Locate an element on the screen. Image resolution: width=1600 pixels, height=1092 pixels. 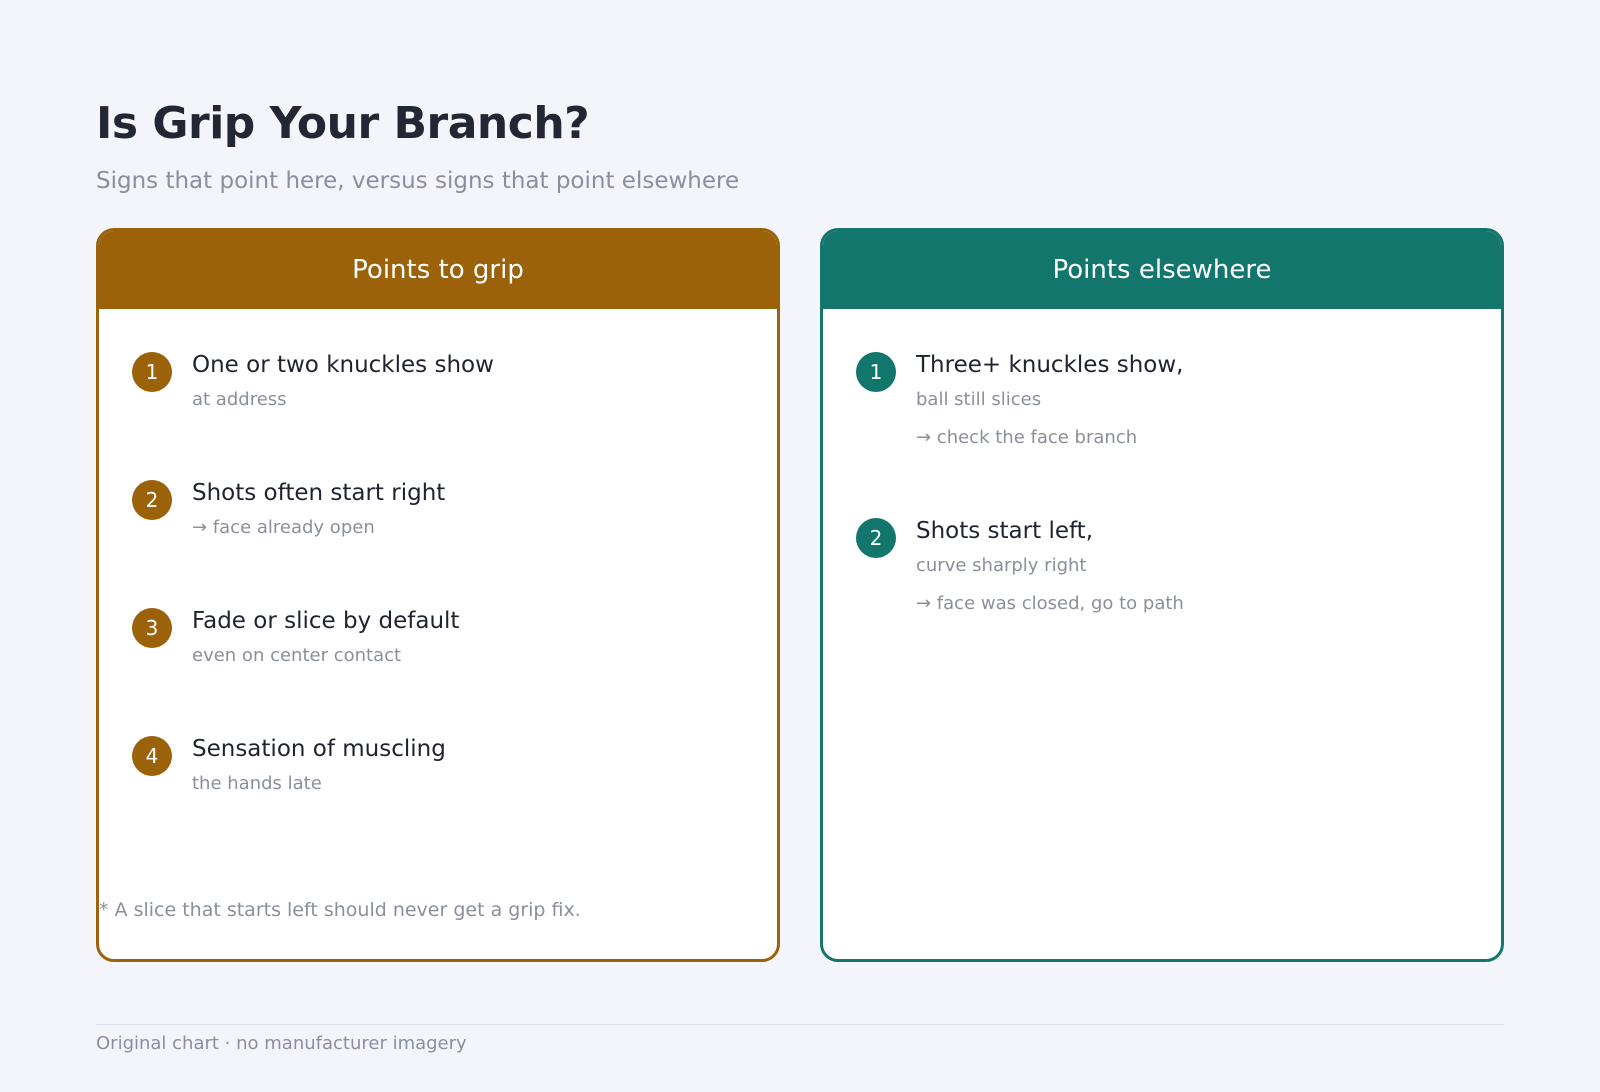
page-title: Is Grip Your Branch? is located at coordinates (343, 123).